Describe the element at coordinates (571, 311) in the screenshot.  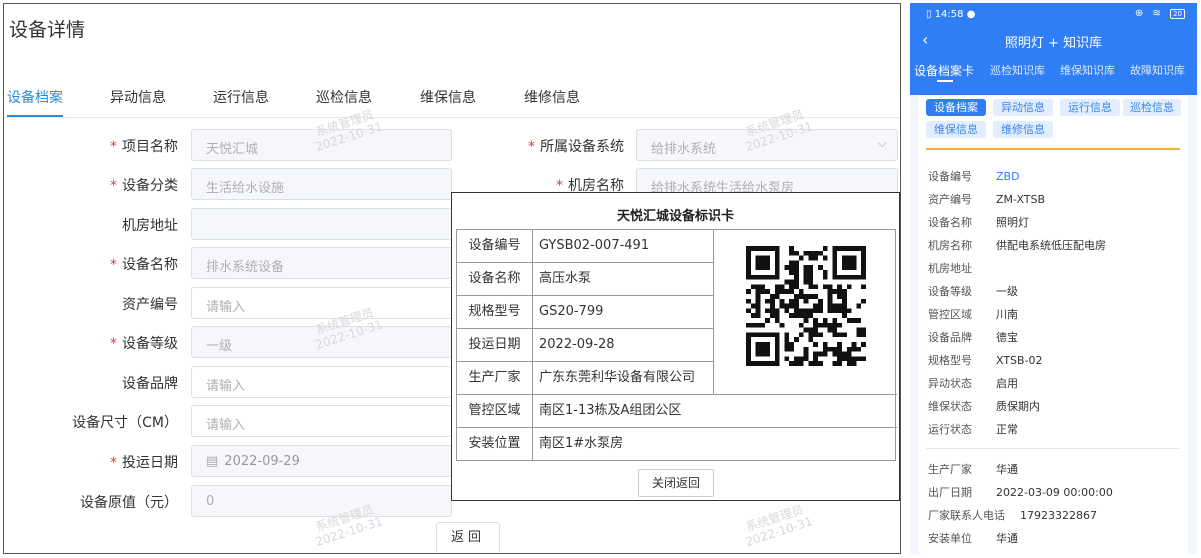
I see `card-row-value: GS20-799` at that location.